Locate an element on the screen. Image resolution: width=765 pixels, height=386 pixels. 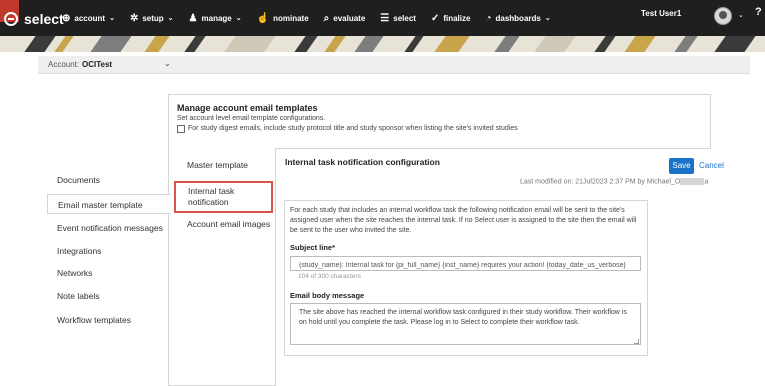
subject-label: Subject line* is located at coordinates (313, 247).